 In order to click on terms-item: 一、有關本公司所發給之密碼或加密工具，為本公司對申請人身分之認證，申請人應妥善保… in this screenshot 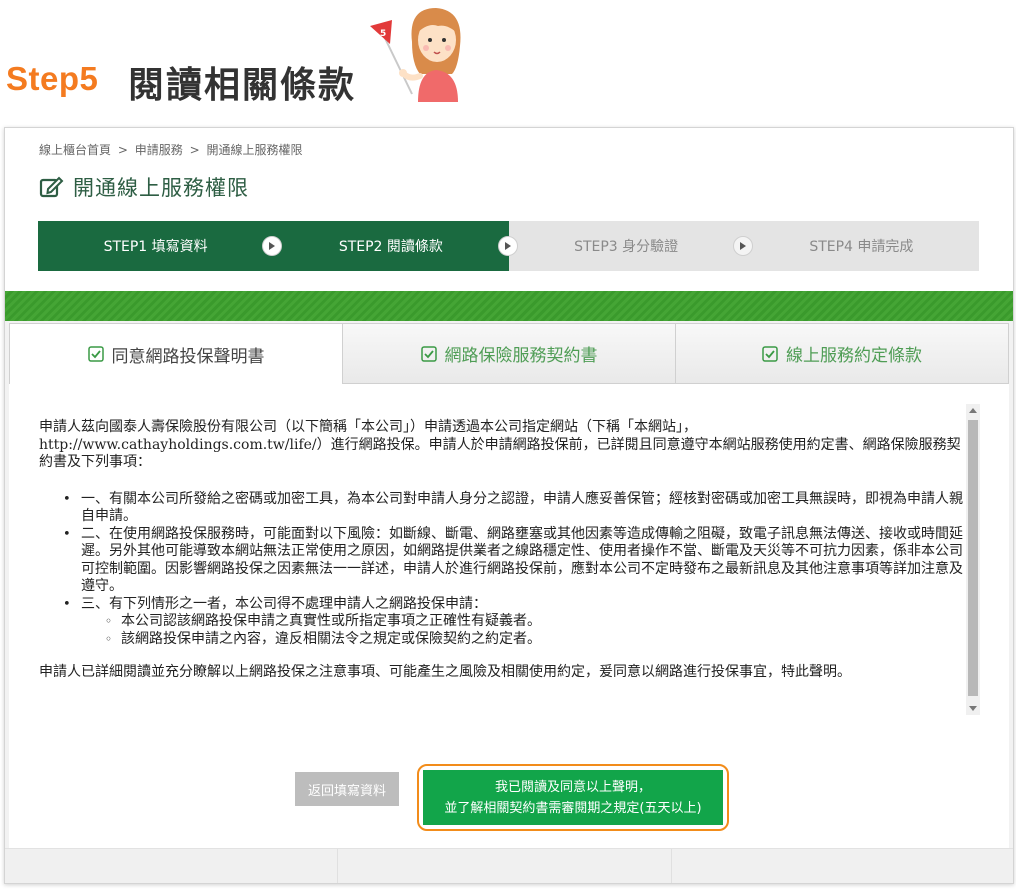, I will do `click(513, 508)`.